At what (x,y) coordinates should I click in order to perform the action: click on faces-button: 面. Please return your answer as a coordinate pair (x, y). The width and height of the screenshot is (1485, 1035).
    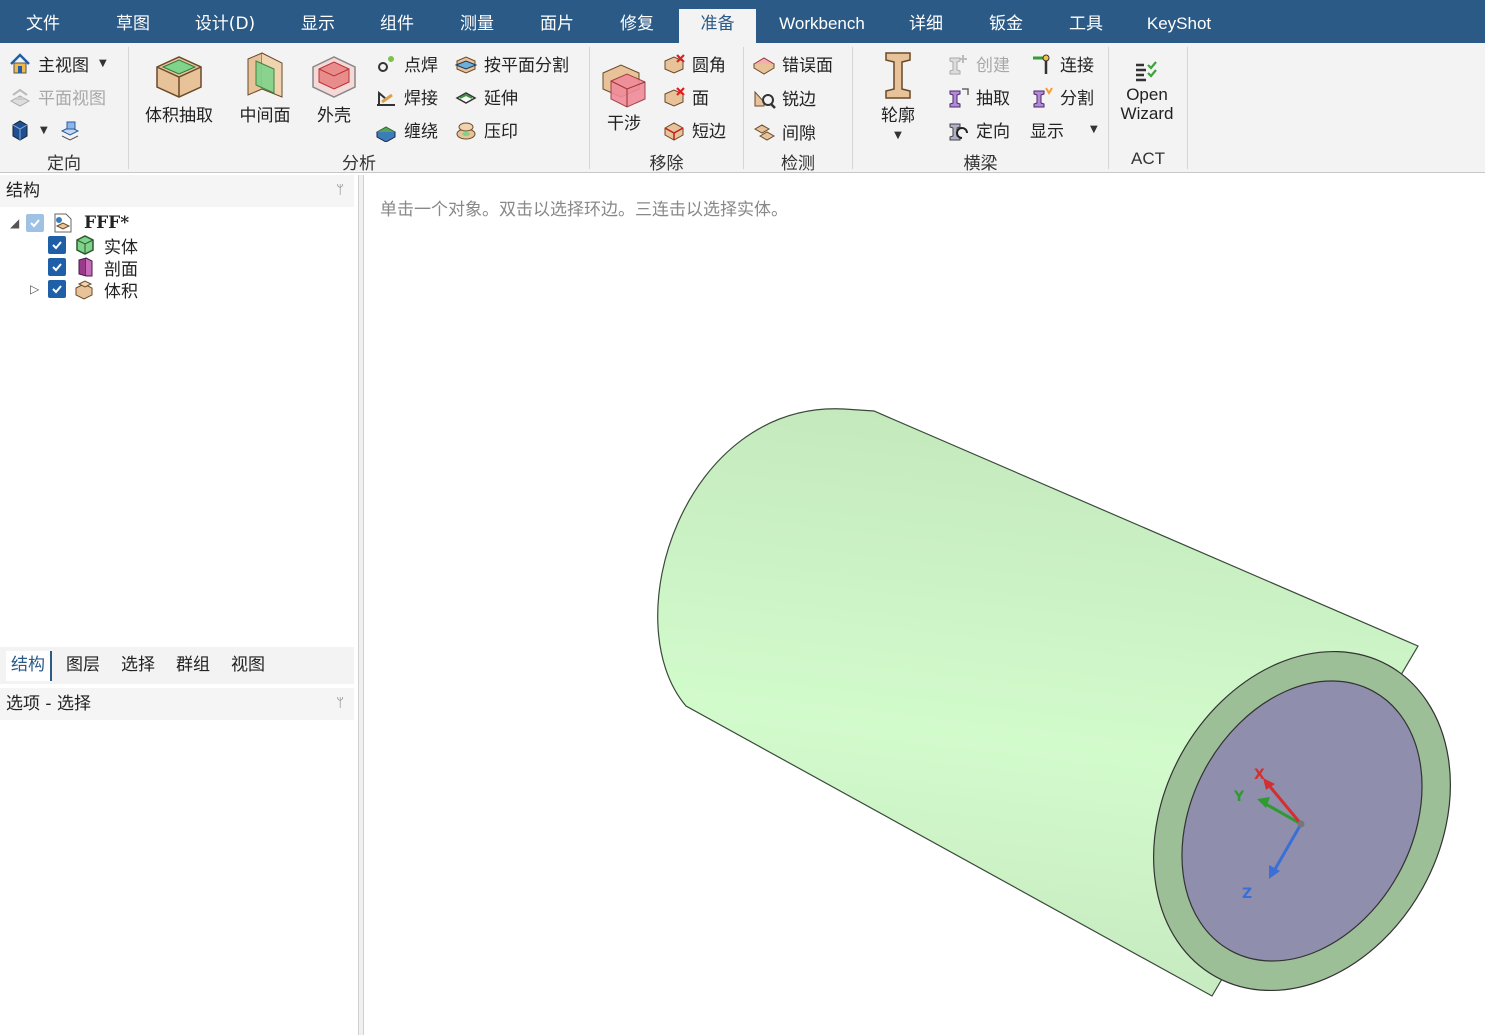
    Looking at the image, I should click on (685, 96).